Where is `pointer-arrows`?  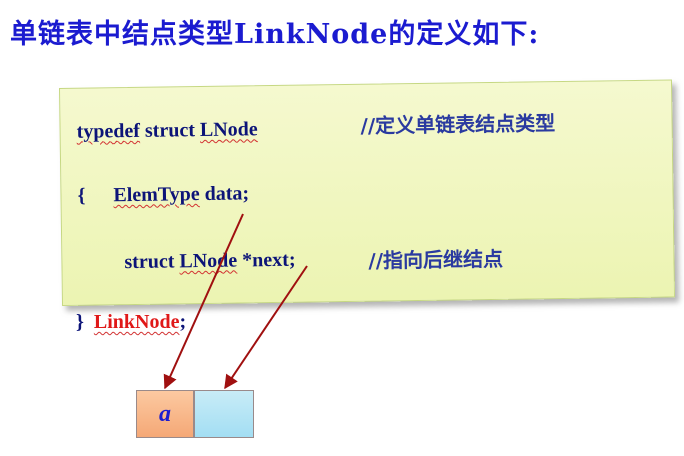 pointer-arrows is located at coordinates (235, 301).